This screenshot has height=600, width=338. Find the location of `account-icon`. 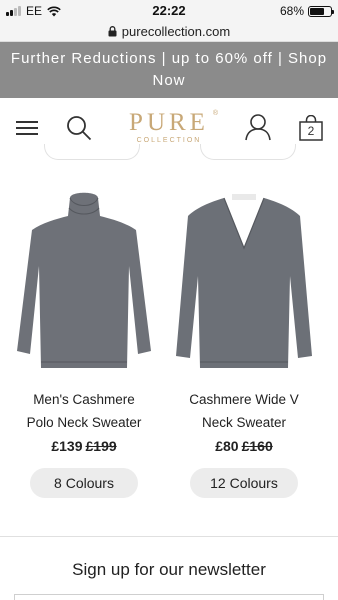

account-icon is located at coordinates (258, 127).